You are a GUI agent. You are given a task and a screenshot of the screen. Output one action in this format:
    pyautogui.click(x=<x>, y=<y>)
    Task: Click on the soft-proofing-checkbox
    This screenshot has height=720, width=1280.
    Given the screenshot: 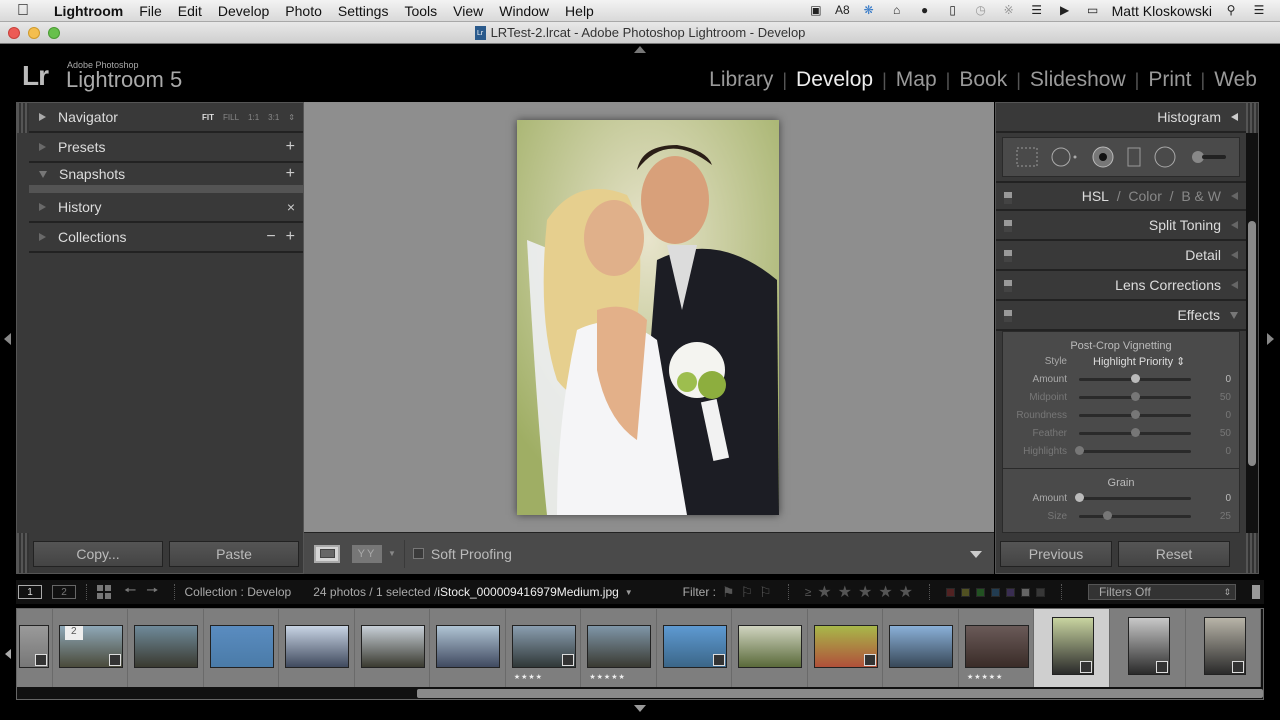 What is the action you would take?
    pyautogui.click(x=418, y=553)
    